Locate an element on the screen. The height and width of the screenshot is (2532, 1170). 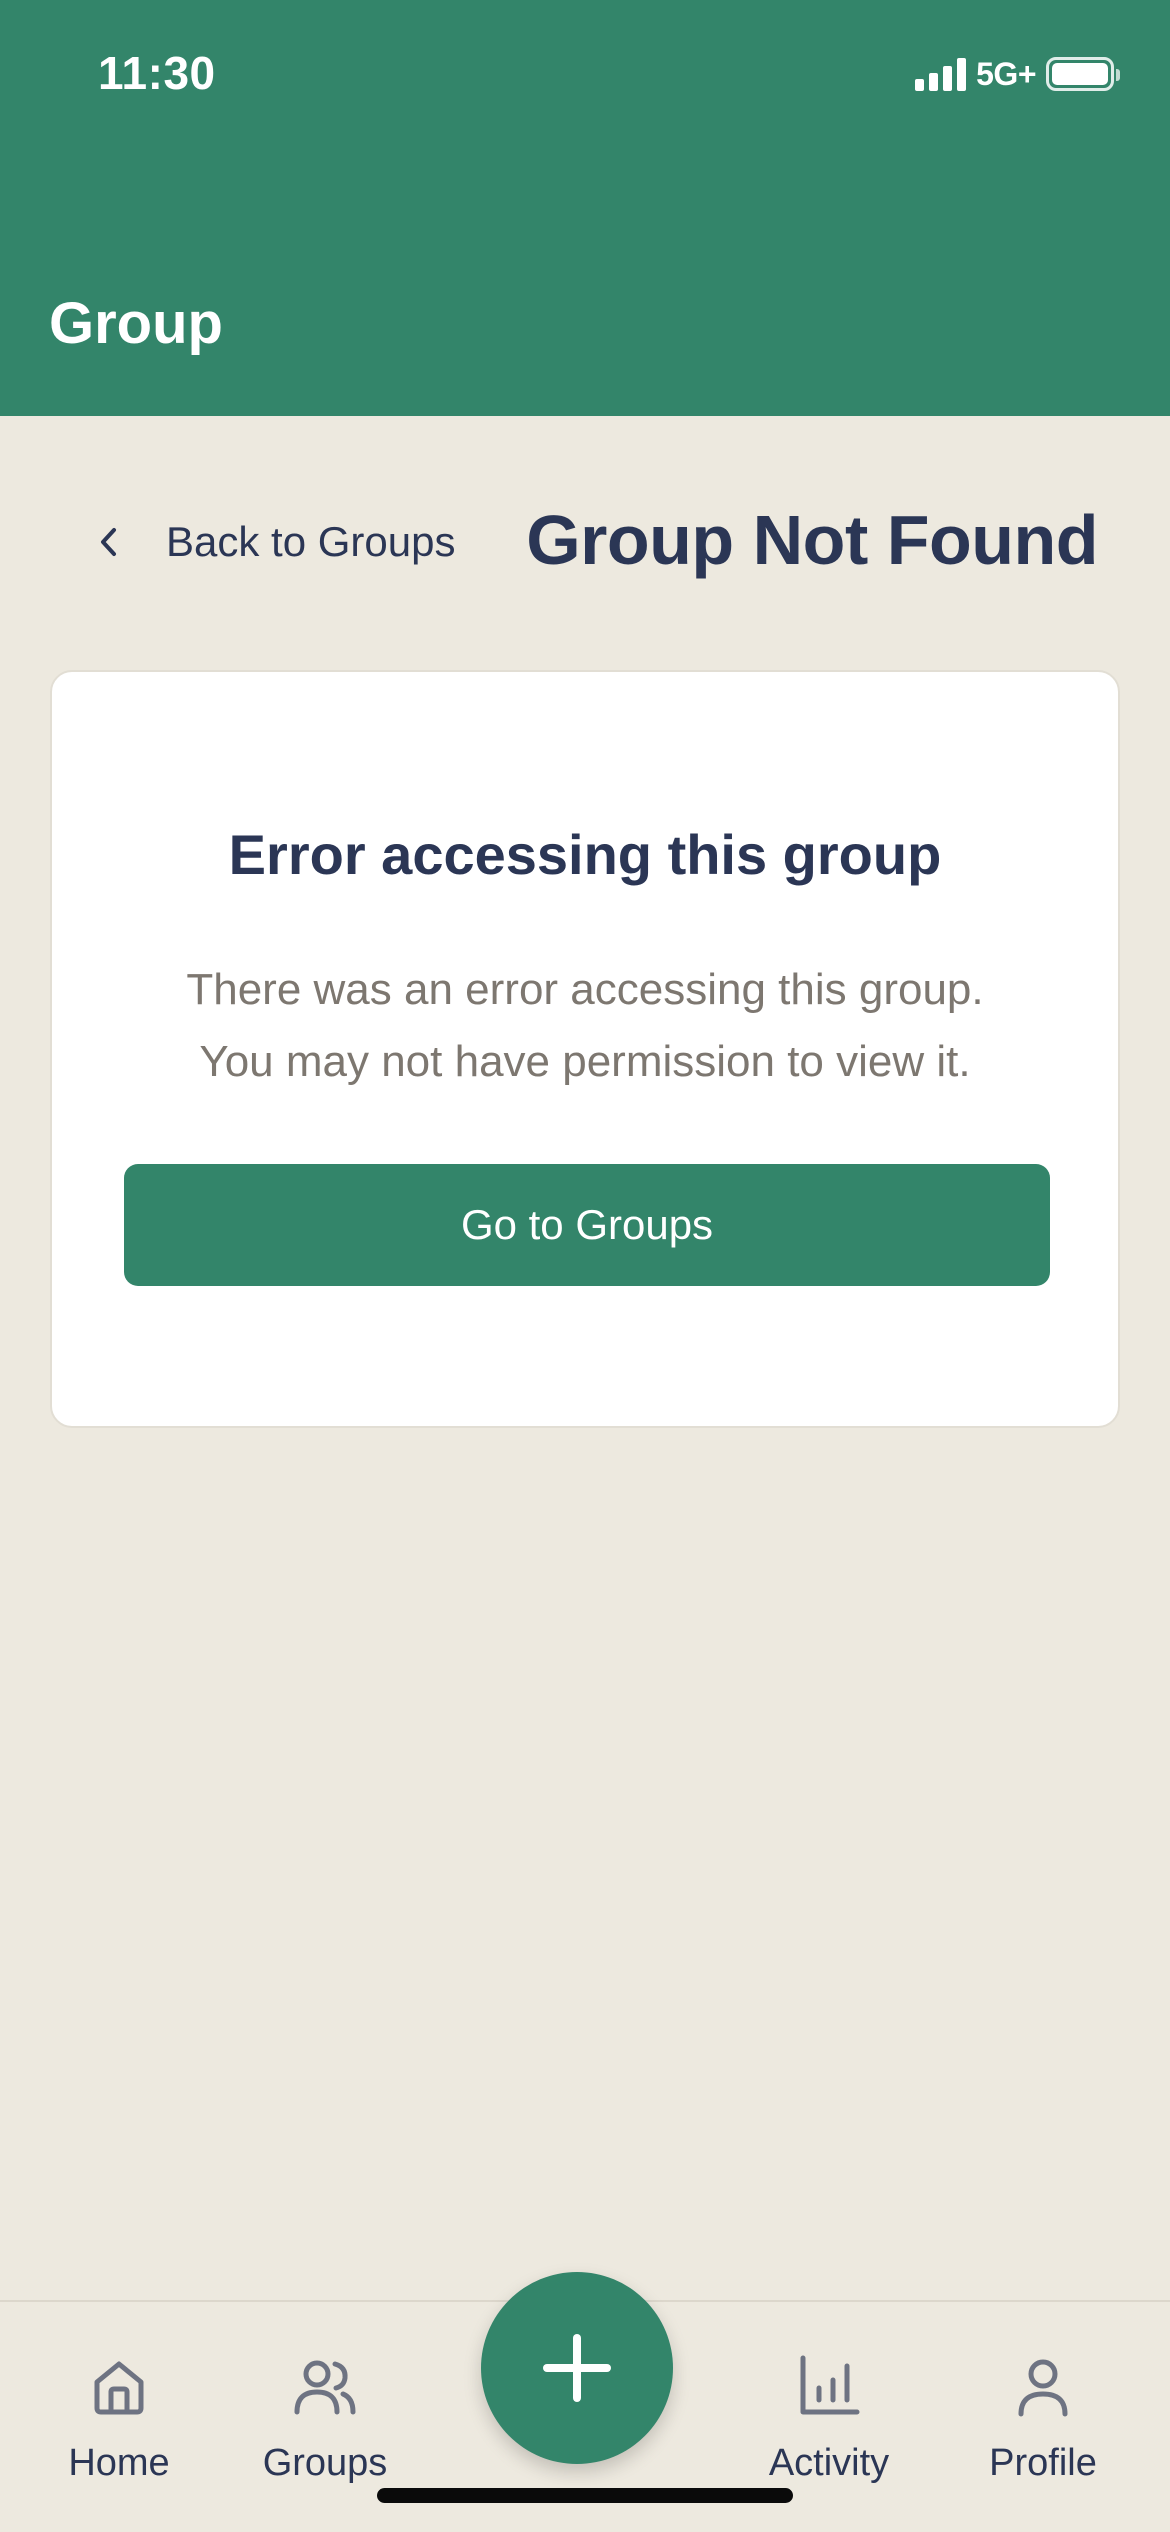
nav-item-activity: Activity is located at coordinates (829, 2417).